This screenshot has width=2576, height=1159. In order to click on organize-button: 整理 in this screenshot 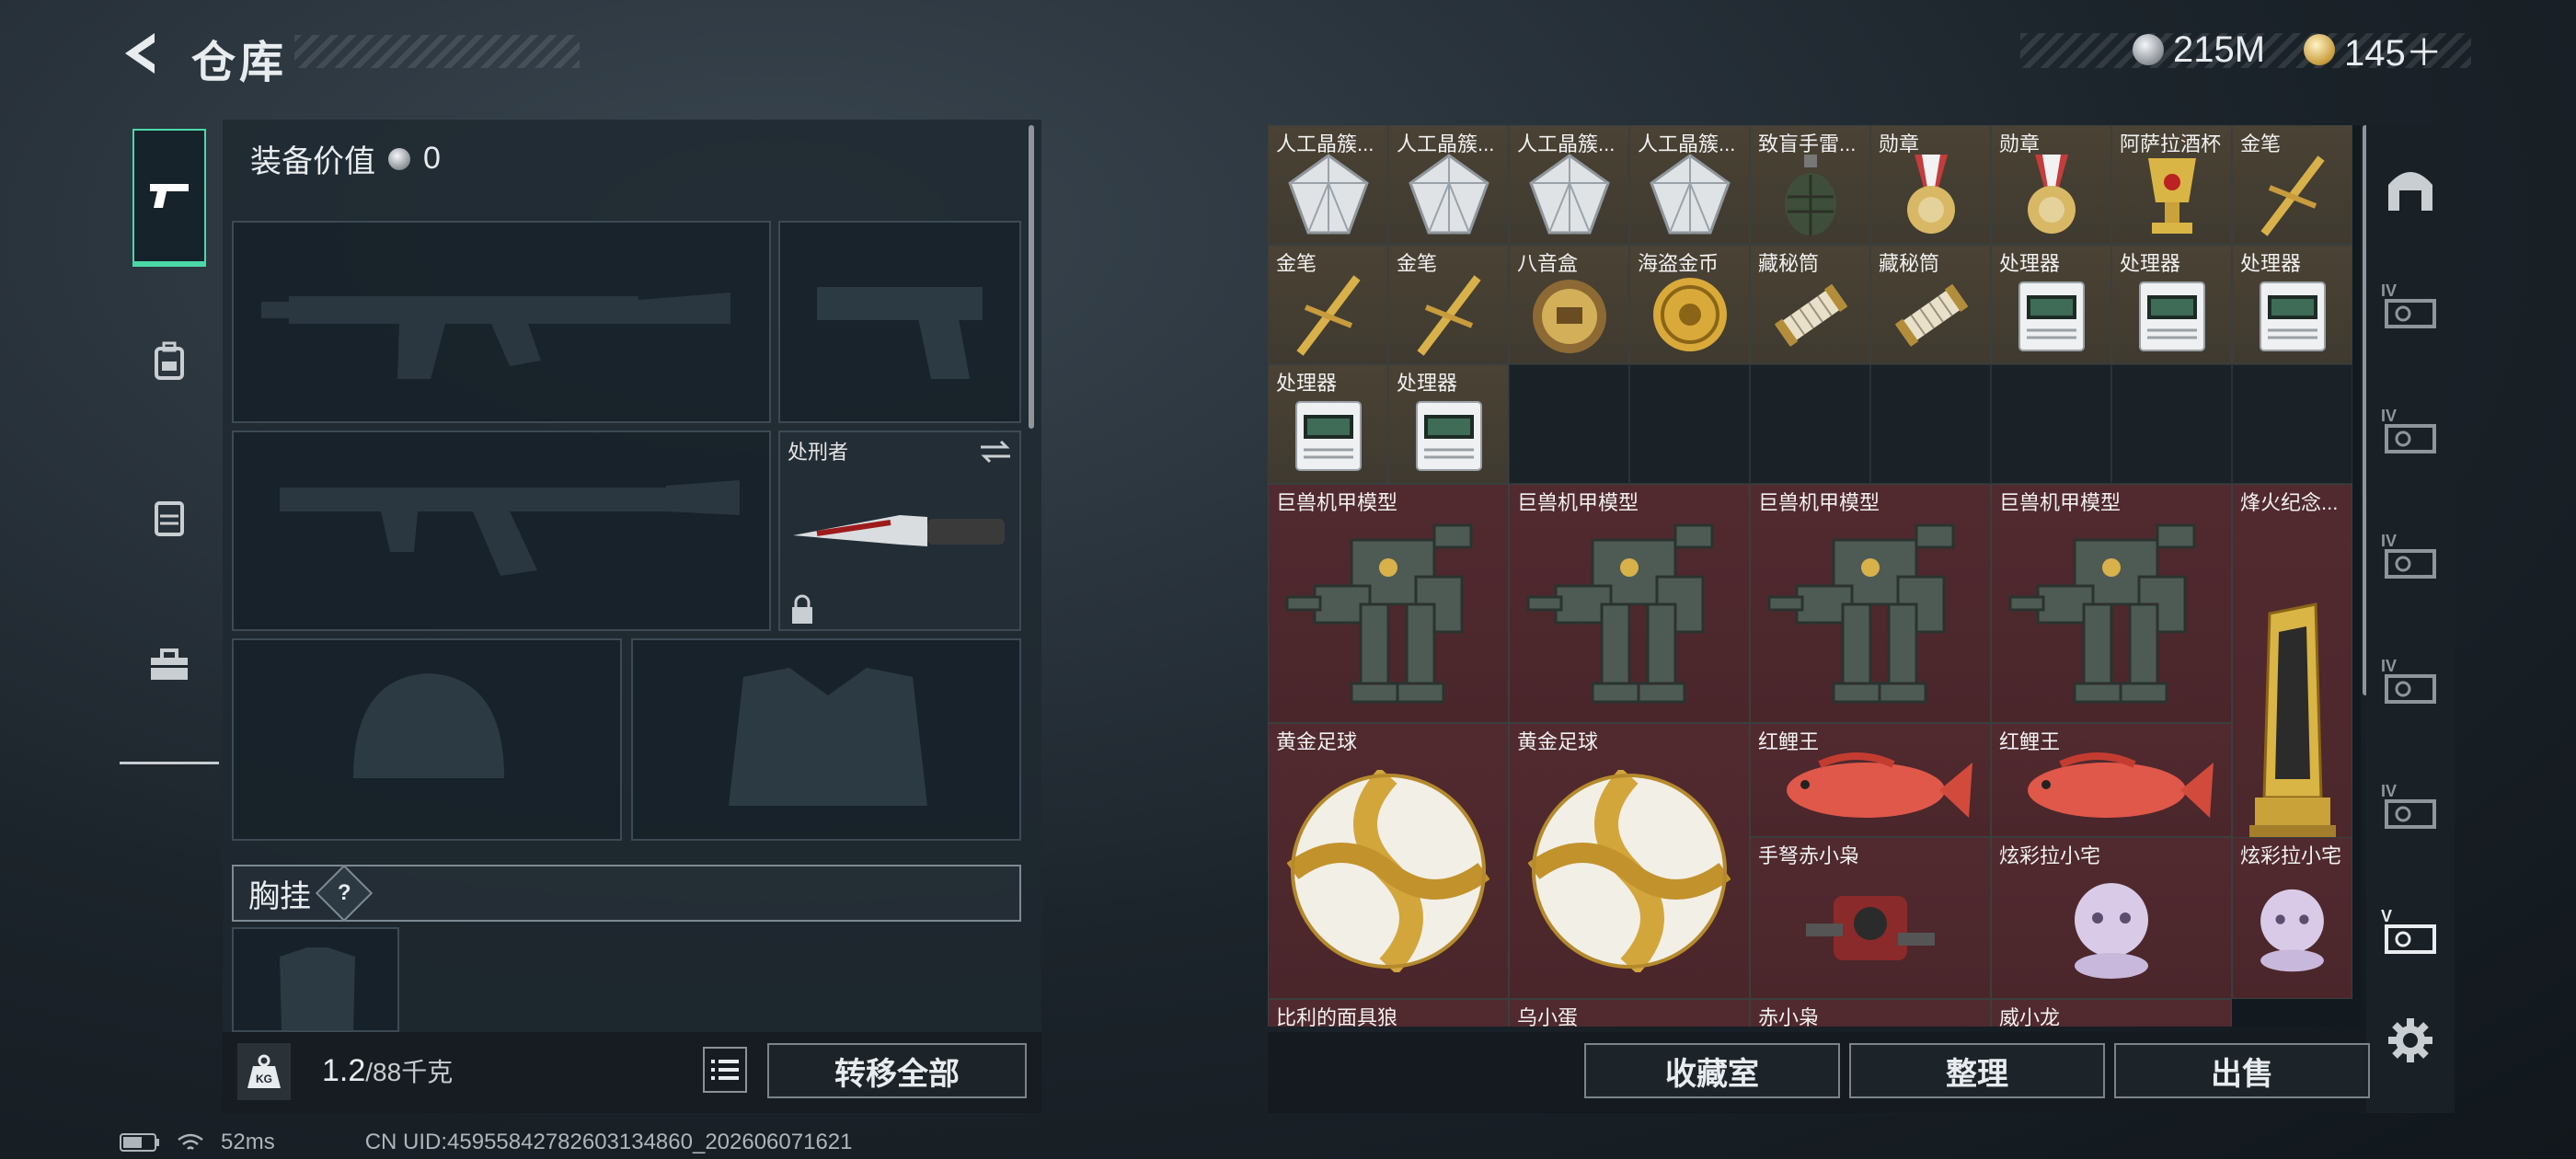, I will do `click(1977, 1070)`.